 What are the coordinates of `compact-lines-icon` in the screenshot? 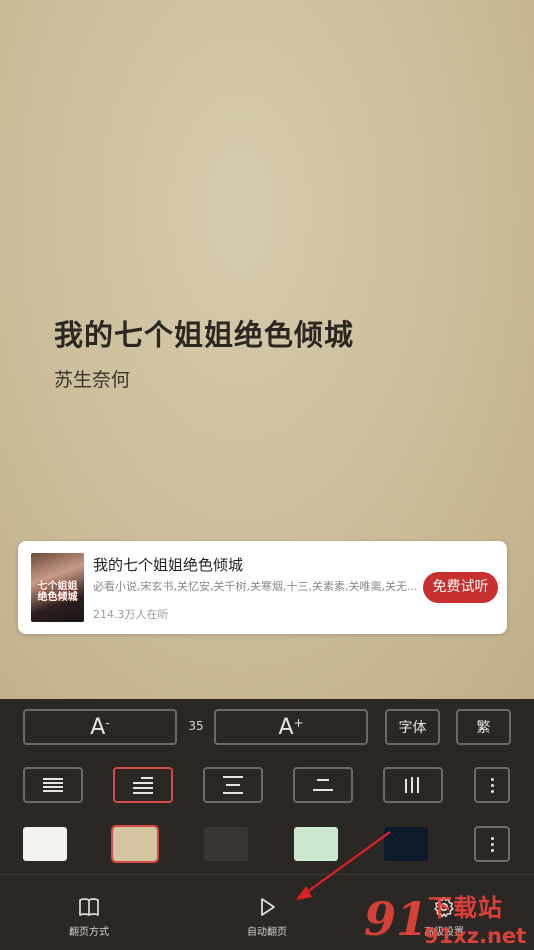 It's located at (53, 785).